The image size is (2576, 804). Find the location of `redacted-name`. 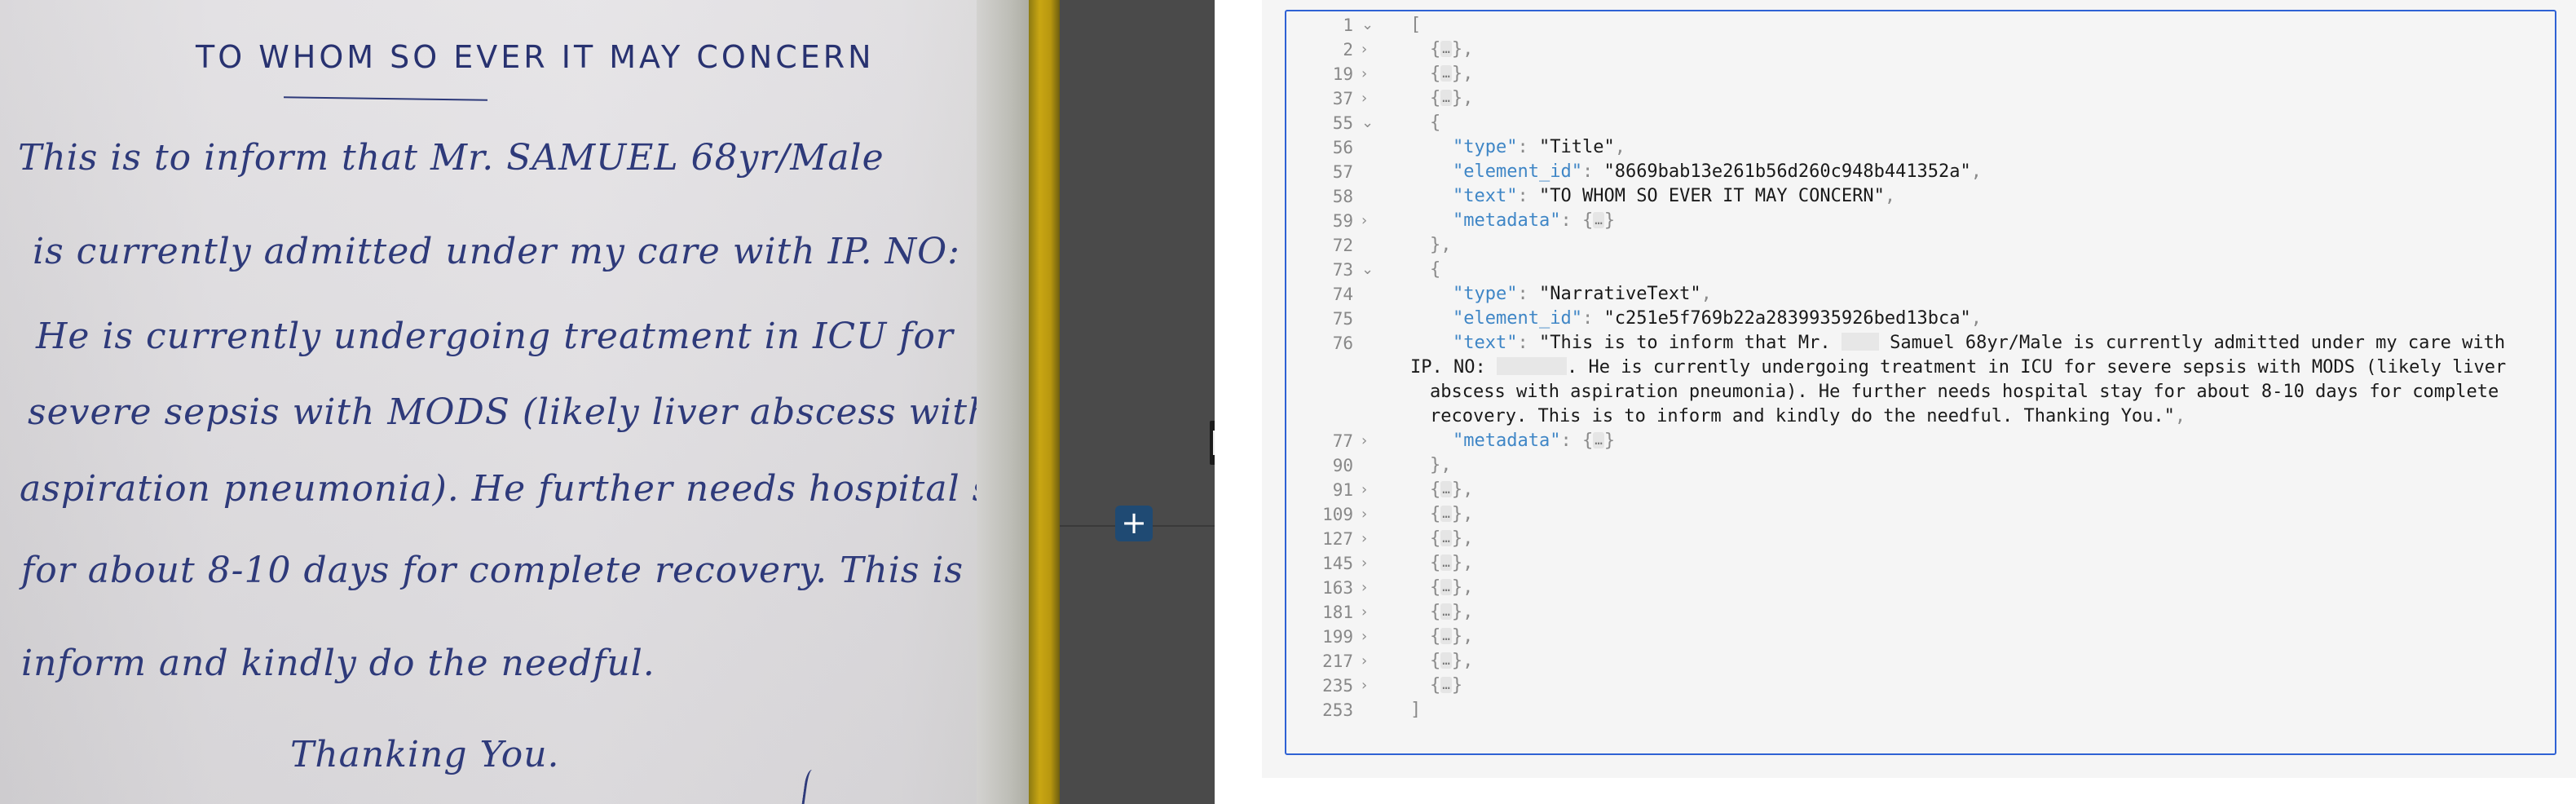

redacted-name is located at coordinates (1860, 342).